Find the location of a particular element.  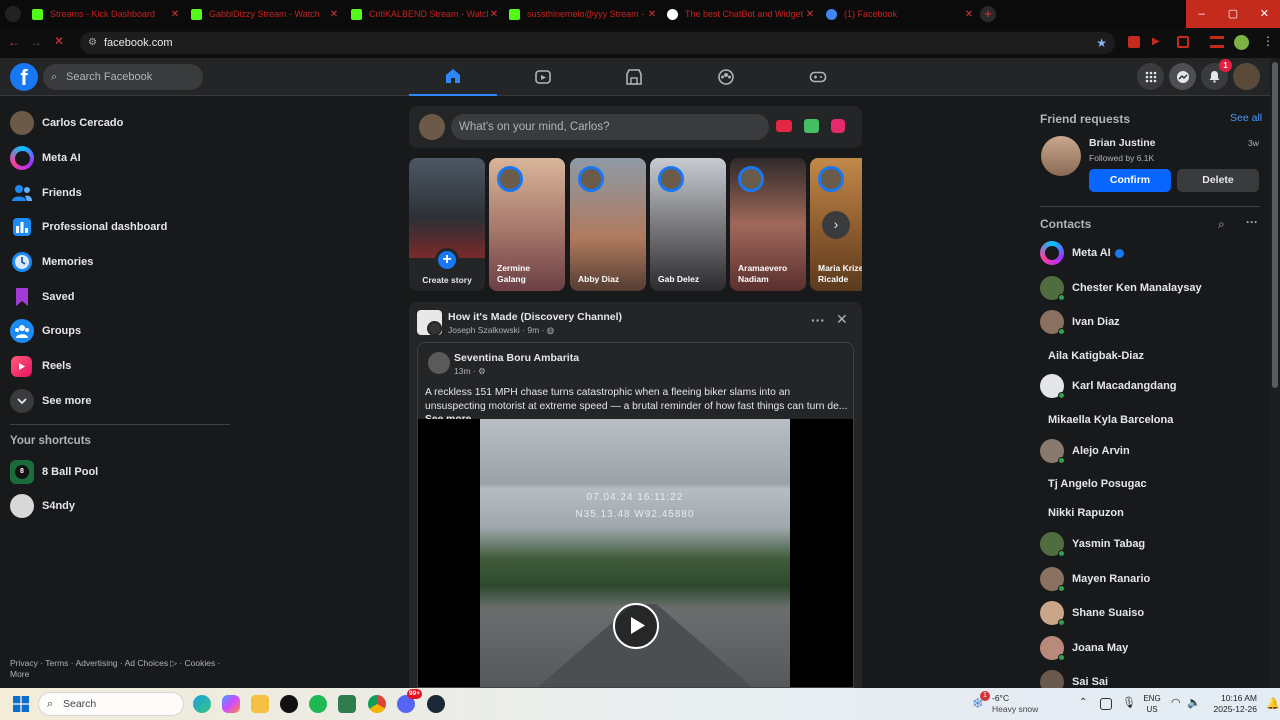

sidebar-item-professional-dashboard: Professional dashboard is located at coordinates (117, 227).